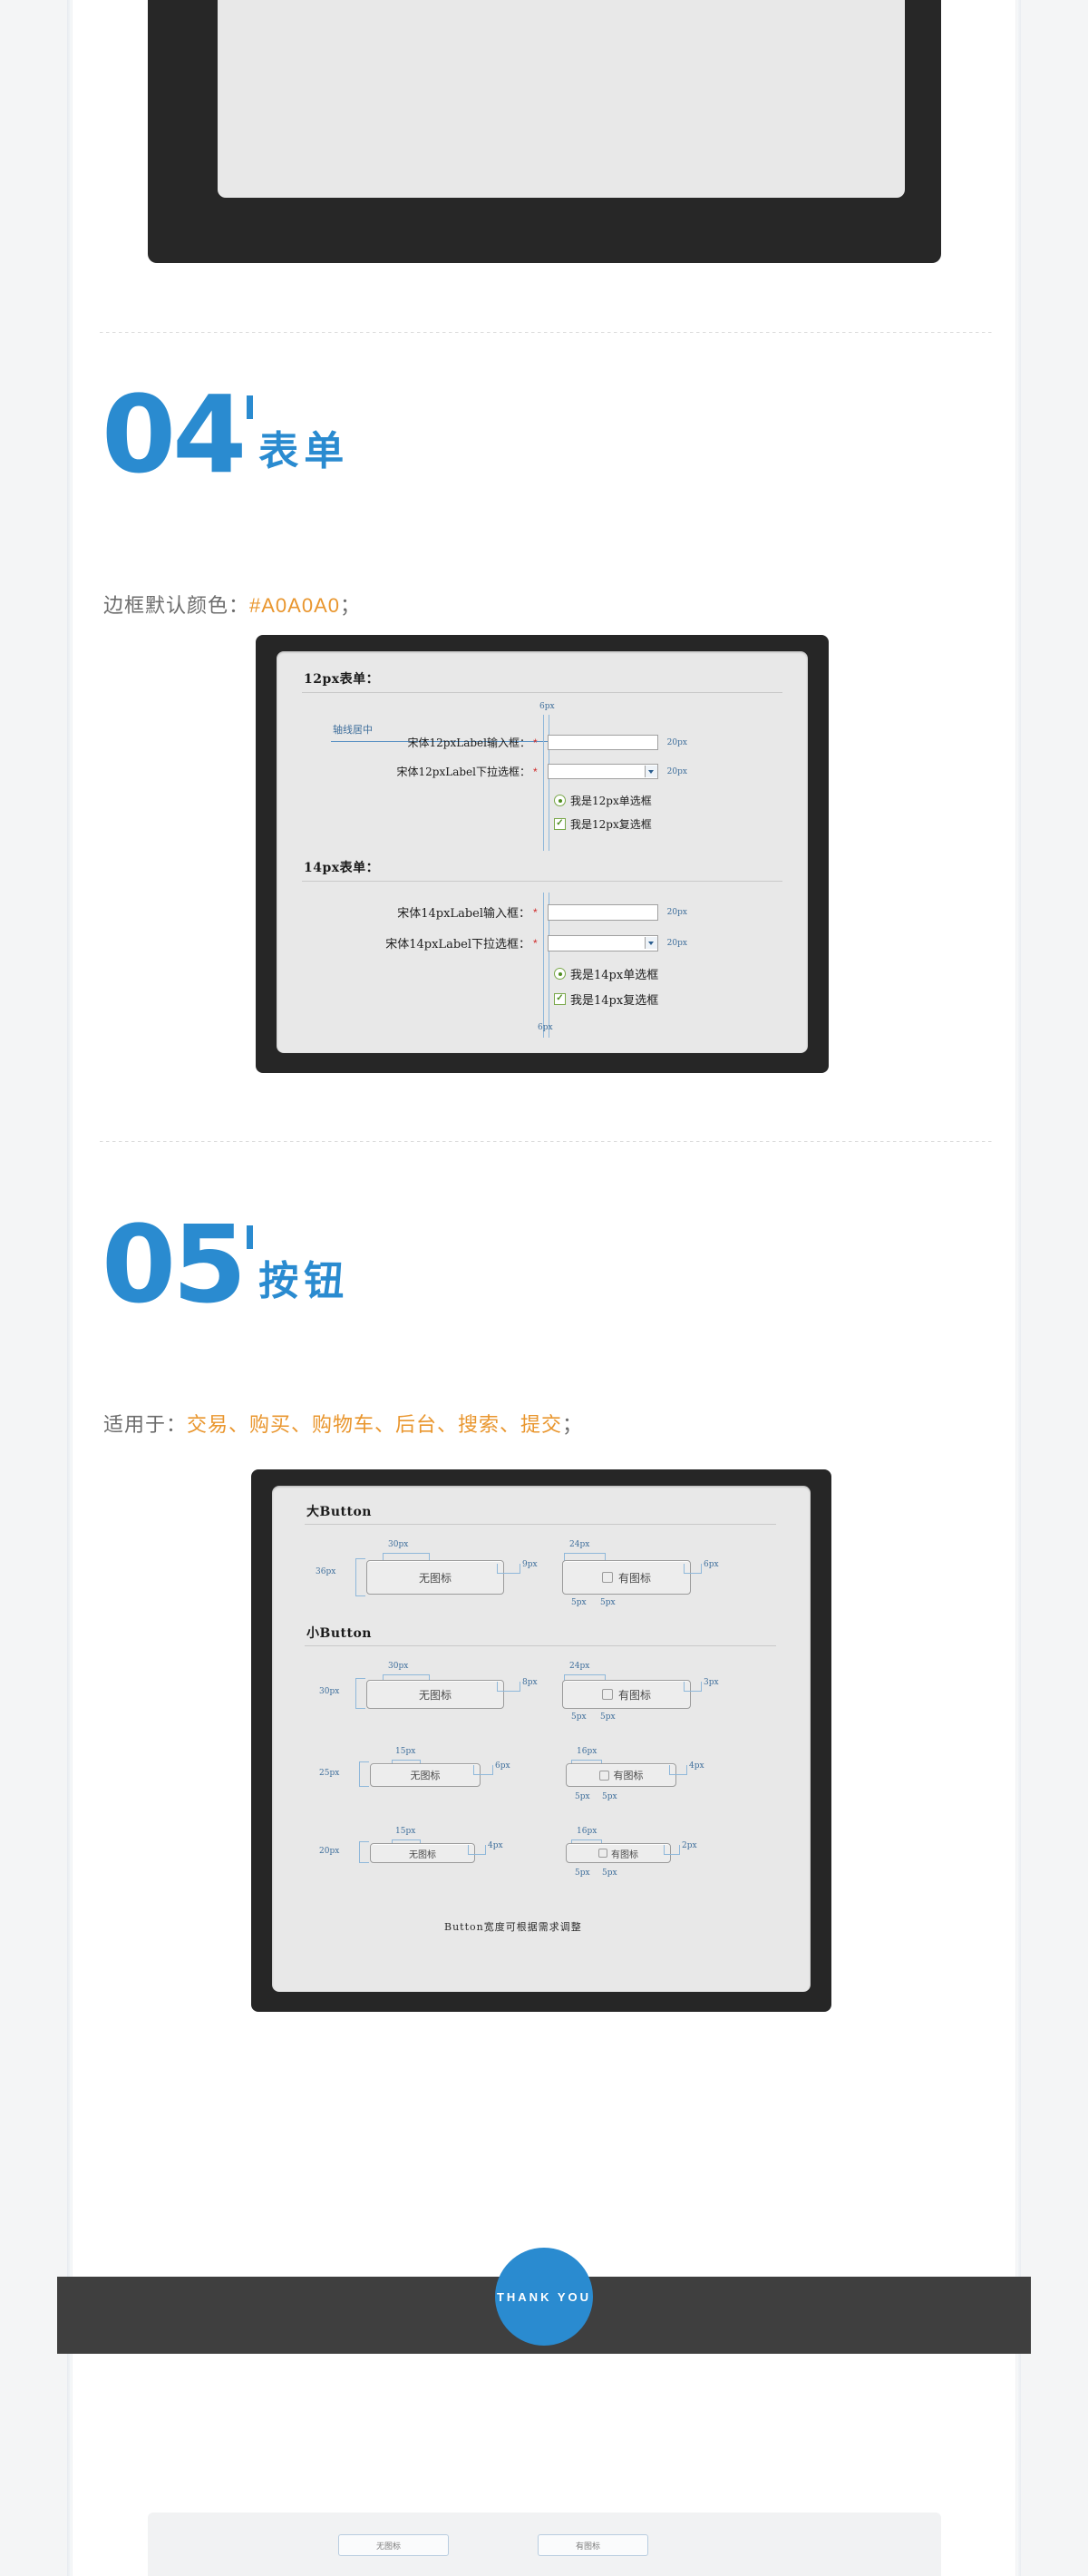 The height and width of the screenshot is (2576, 1088). What do you see at coordinates (405, 1751) in the screenshot?
I see `small-btn3-padleft: 15px` at bounding box center [405, 1751].